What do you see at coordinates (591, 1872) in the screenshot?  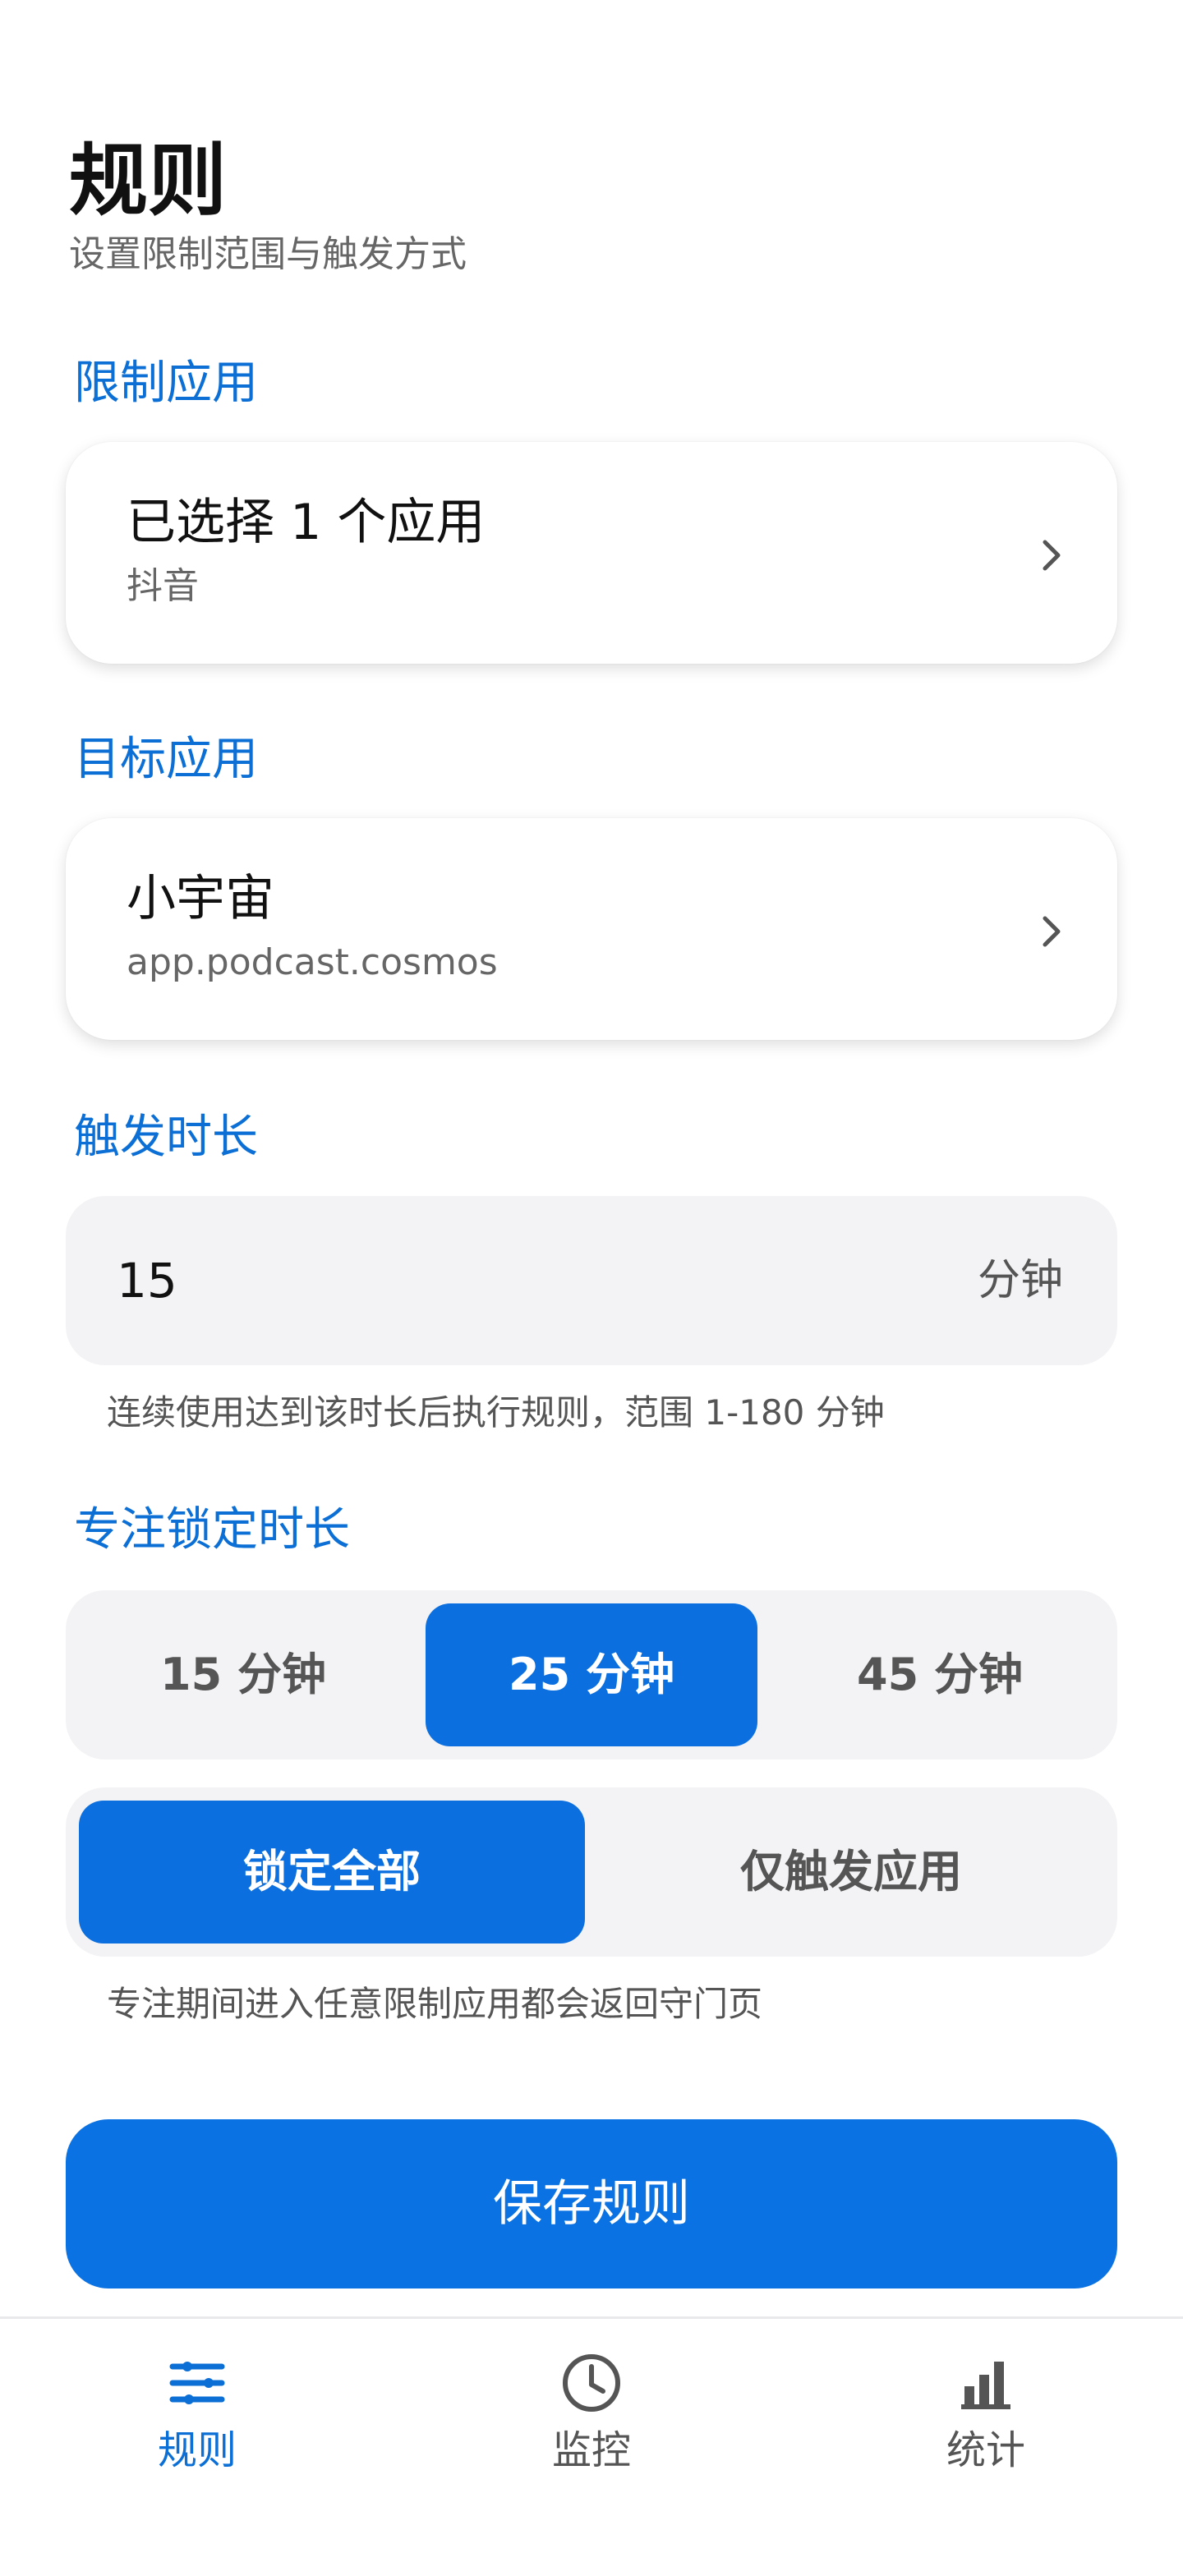 I see `lock-scope-segmented-control: 锁定全部 仅触发应用` at bounding box center [591, 1872].